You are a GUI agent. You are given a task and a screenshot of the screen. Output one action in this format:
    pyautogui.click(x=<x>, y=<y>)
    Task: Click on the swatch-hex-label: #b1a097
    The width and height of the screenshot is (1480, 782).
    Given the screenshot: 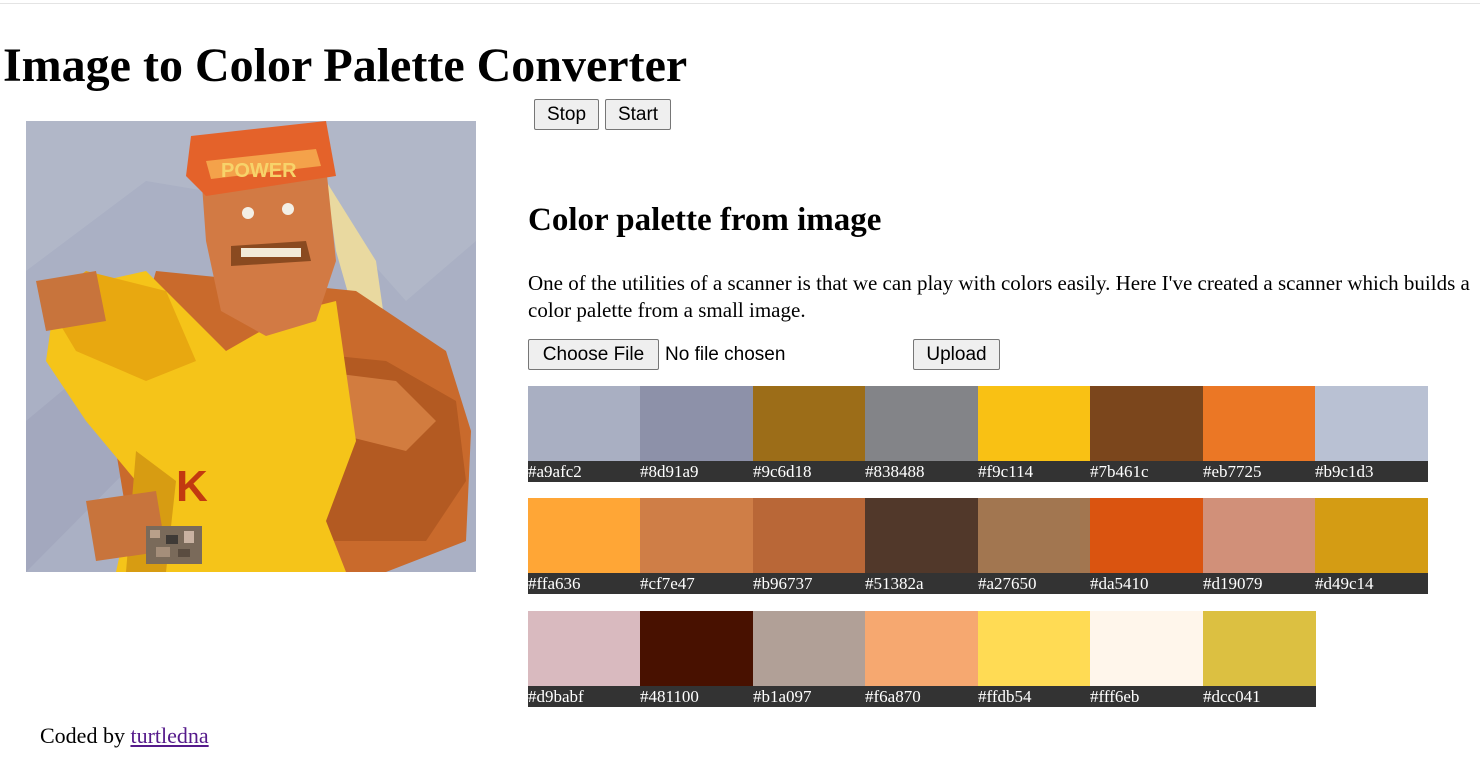 What is the action you would take?
    pyautogui.click(x=809, y=696)
    